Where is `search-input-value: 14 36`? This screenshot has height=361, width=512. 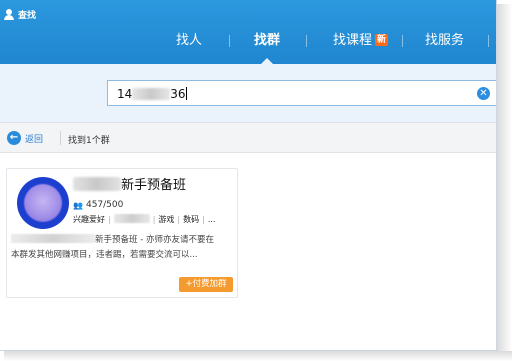
search-input-value: 14 36 is located at coordinates (152, 94).